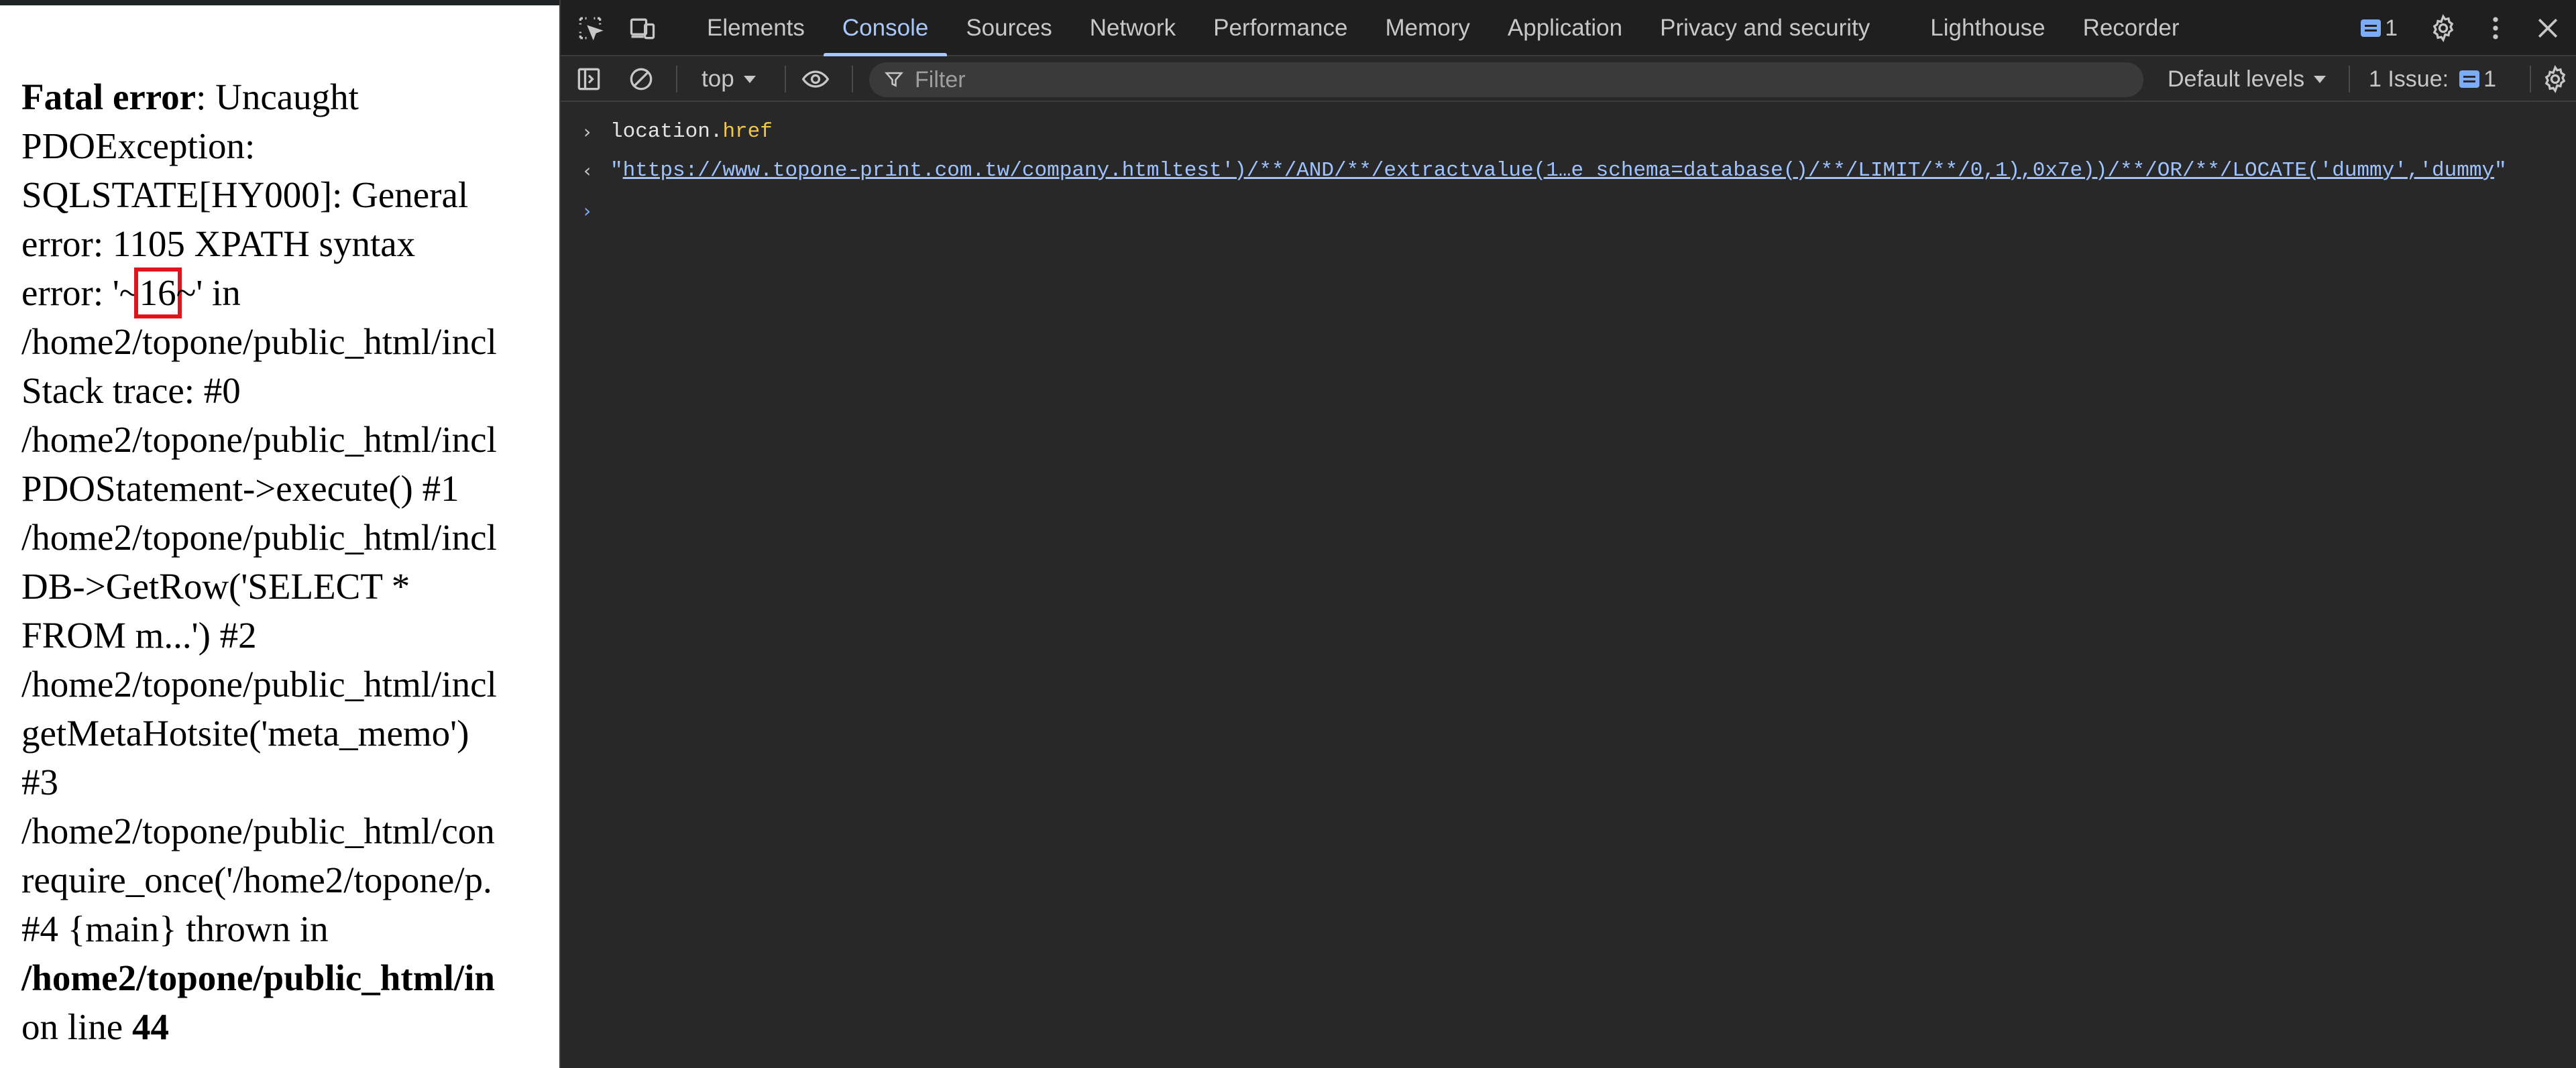  I want to click on error-line: PDOStatement->execute() #1, so click(290, 489).